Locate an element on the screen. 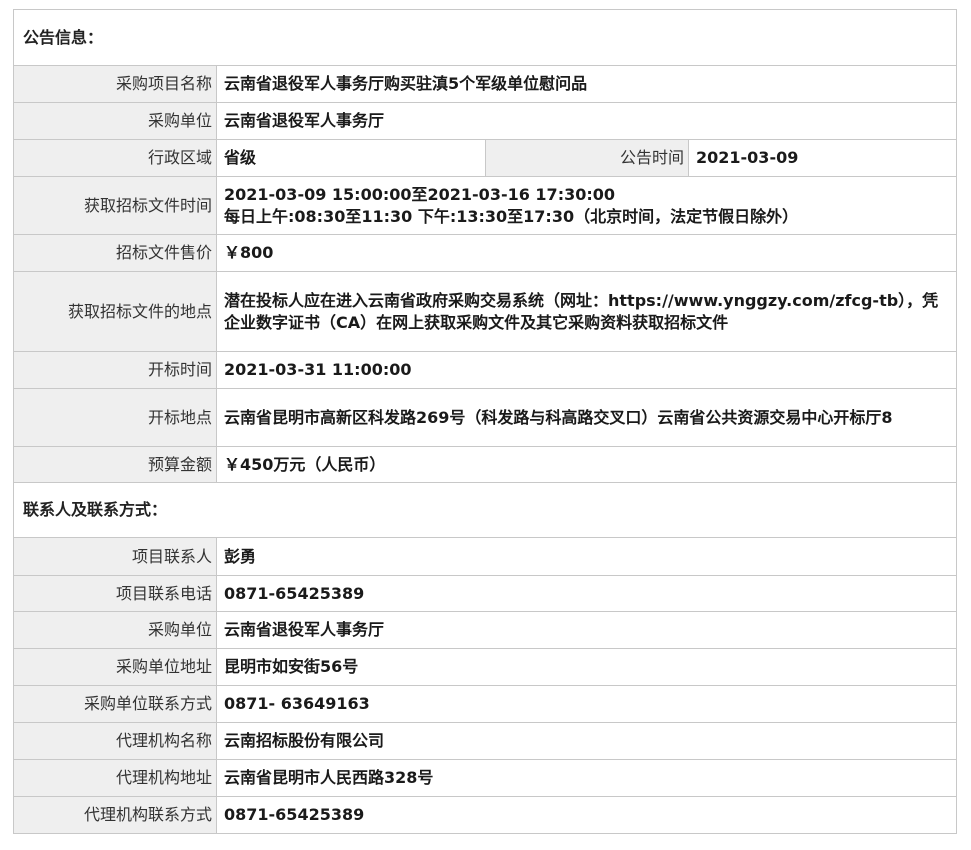 Image resolution: width=971 pixels, height=850 pixels. purchaser-address-value: 昆明市如安街56号 is located at coordinates (586, 667).